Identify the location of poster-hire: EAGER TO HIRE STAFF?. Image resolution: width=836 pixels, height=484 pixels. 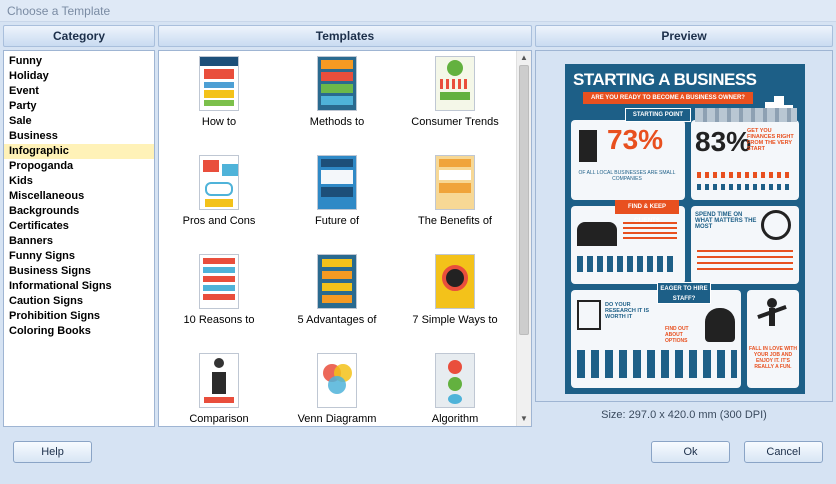
(684, 293).